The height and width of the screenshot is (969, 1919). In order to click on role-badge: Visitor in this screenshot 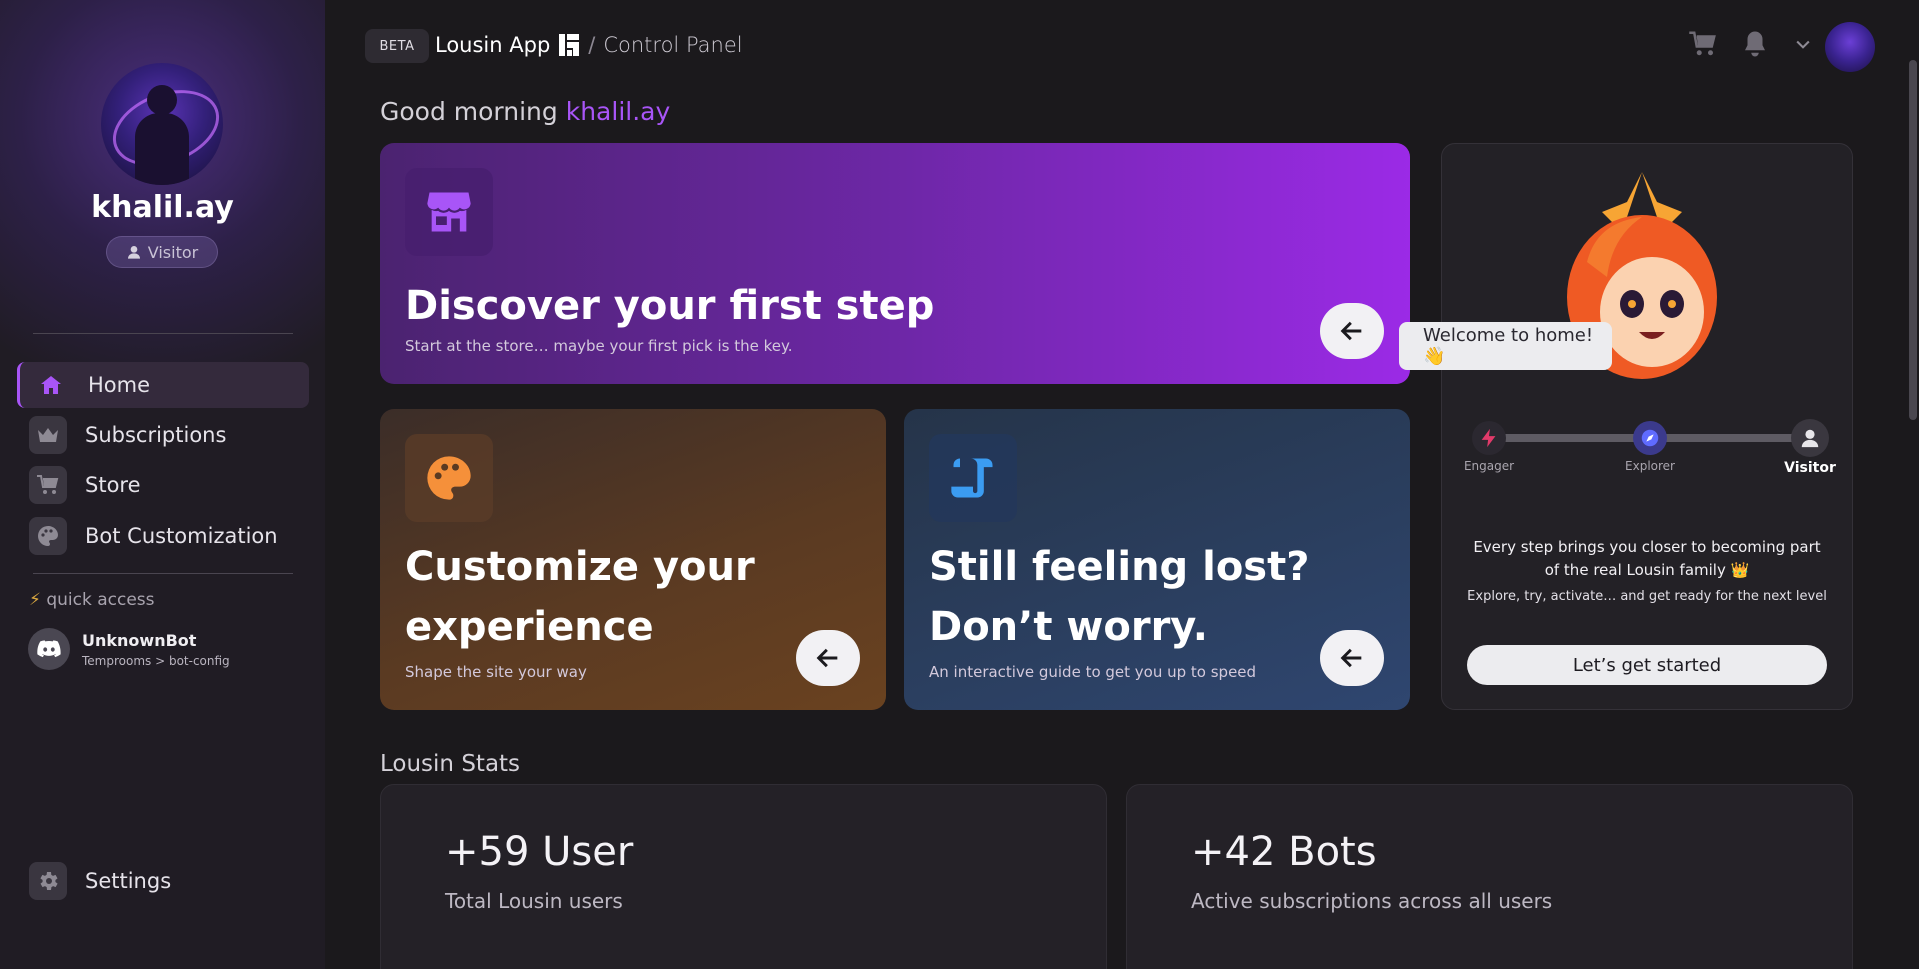, I will do `click(162, 252)`.